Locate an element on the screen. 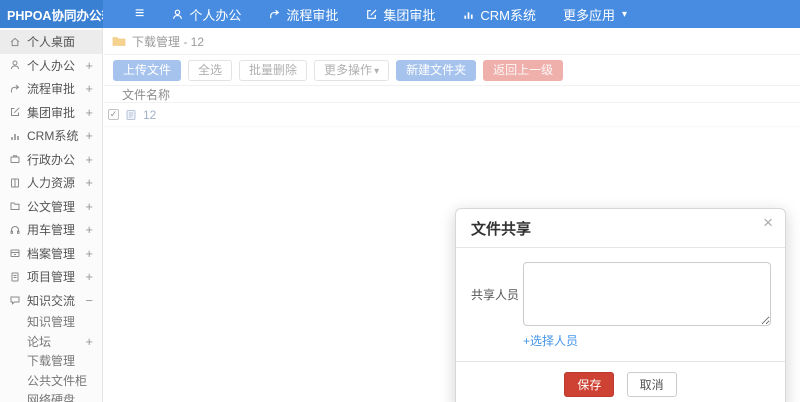 The height and width of the screenshot is (402, 800). row-checkbox: ✓ is located at coordinates (113, 114).